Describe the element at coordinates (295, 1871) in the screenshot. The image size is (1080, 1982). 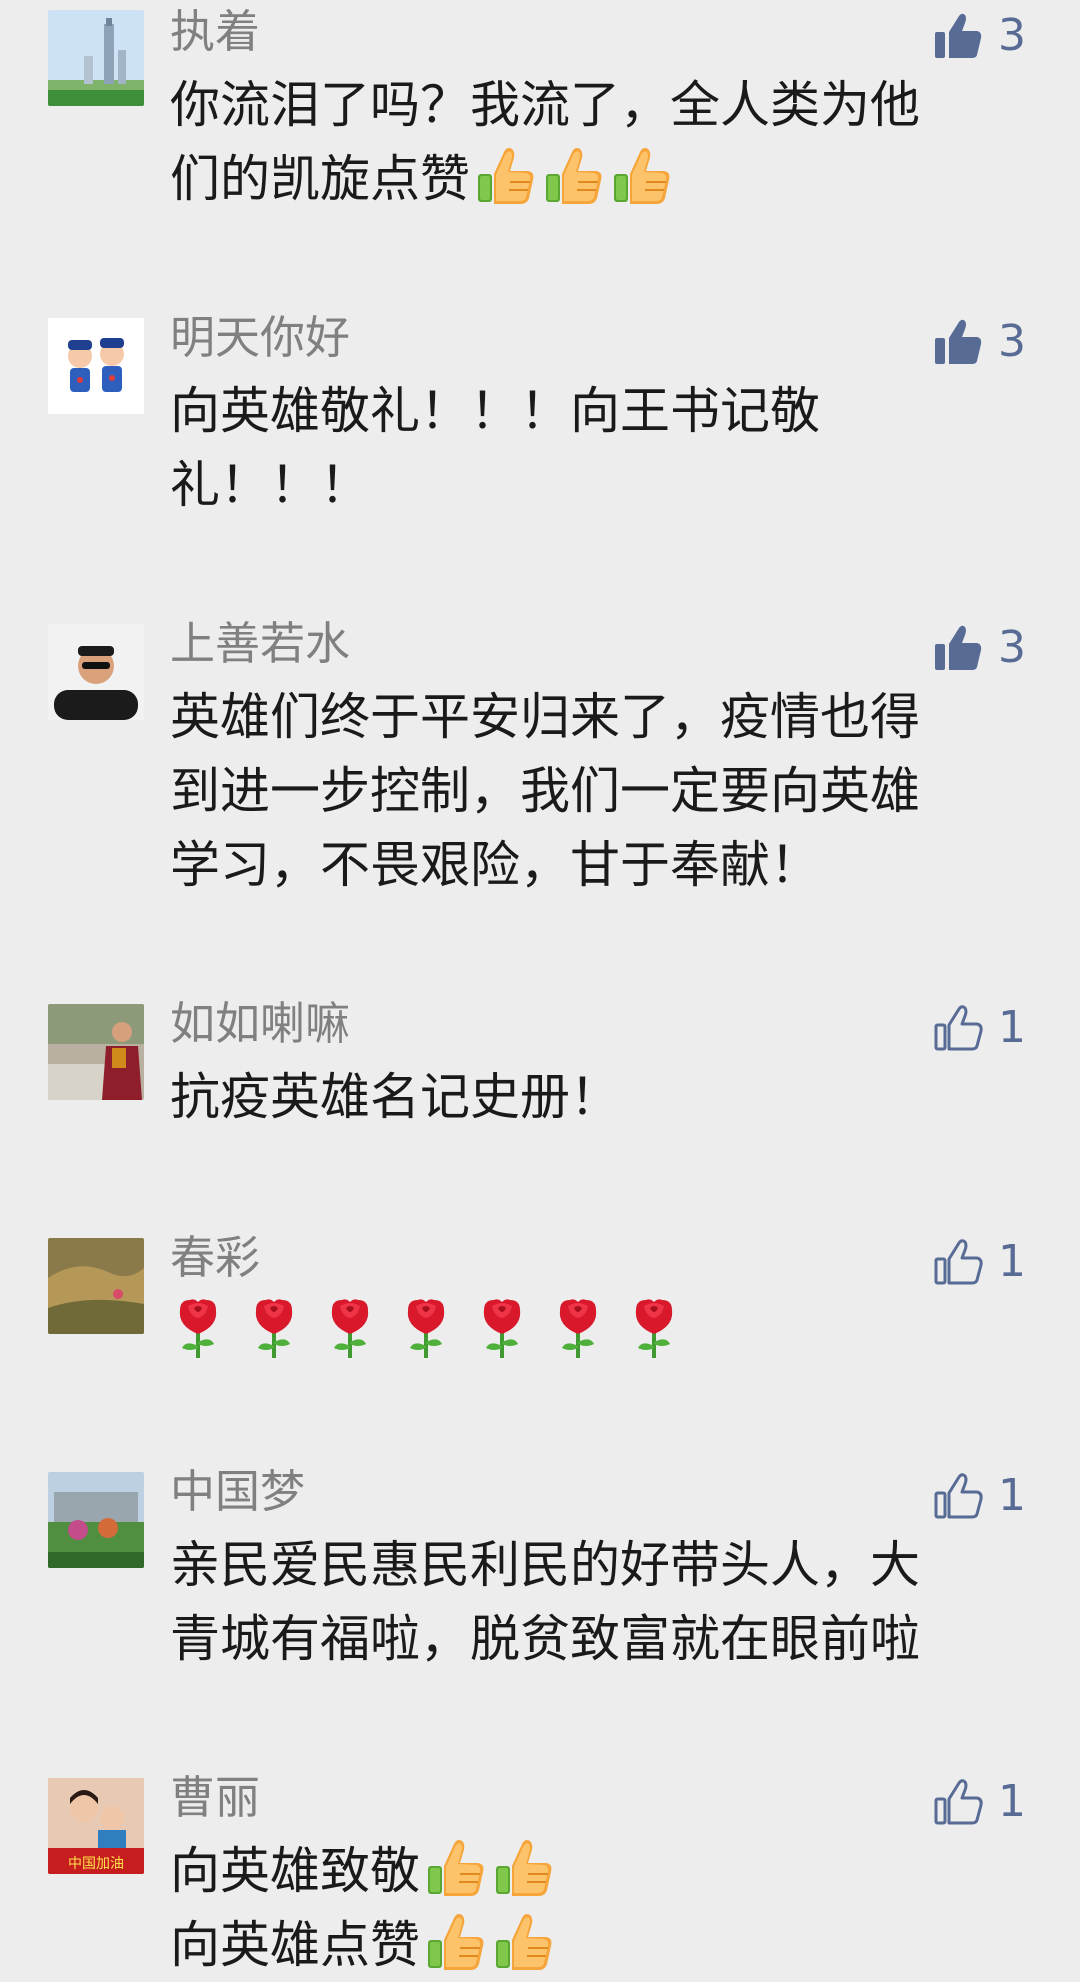
I see `comment-line: 向英雄致敬` at that location.